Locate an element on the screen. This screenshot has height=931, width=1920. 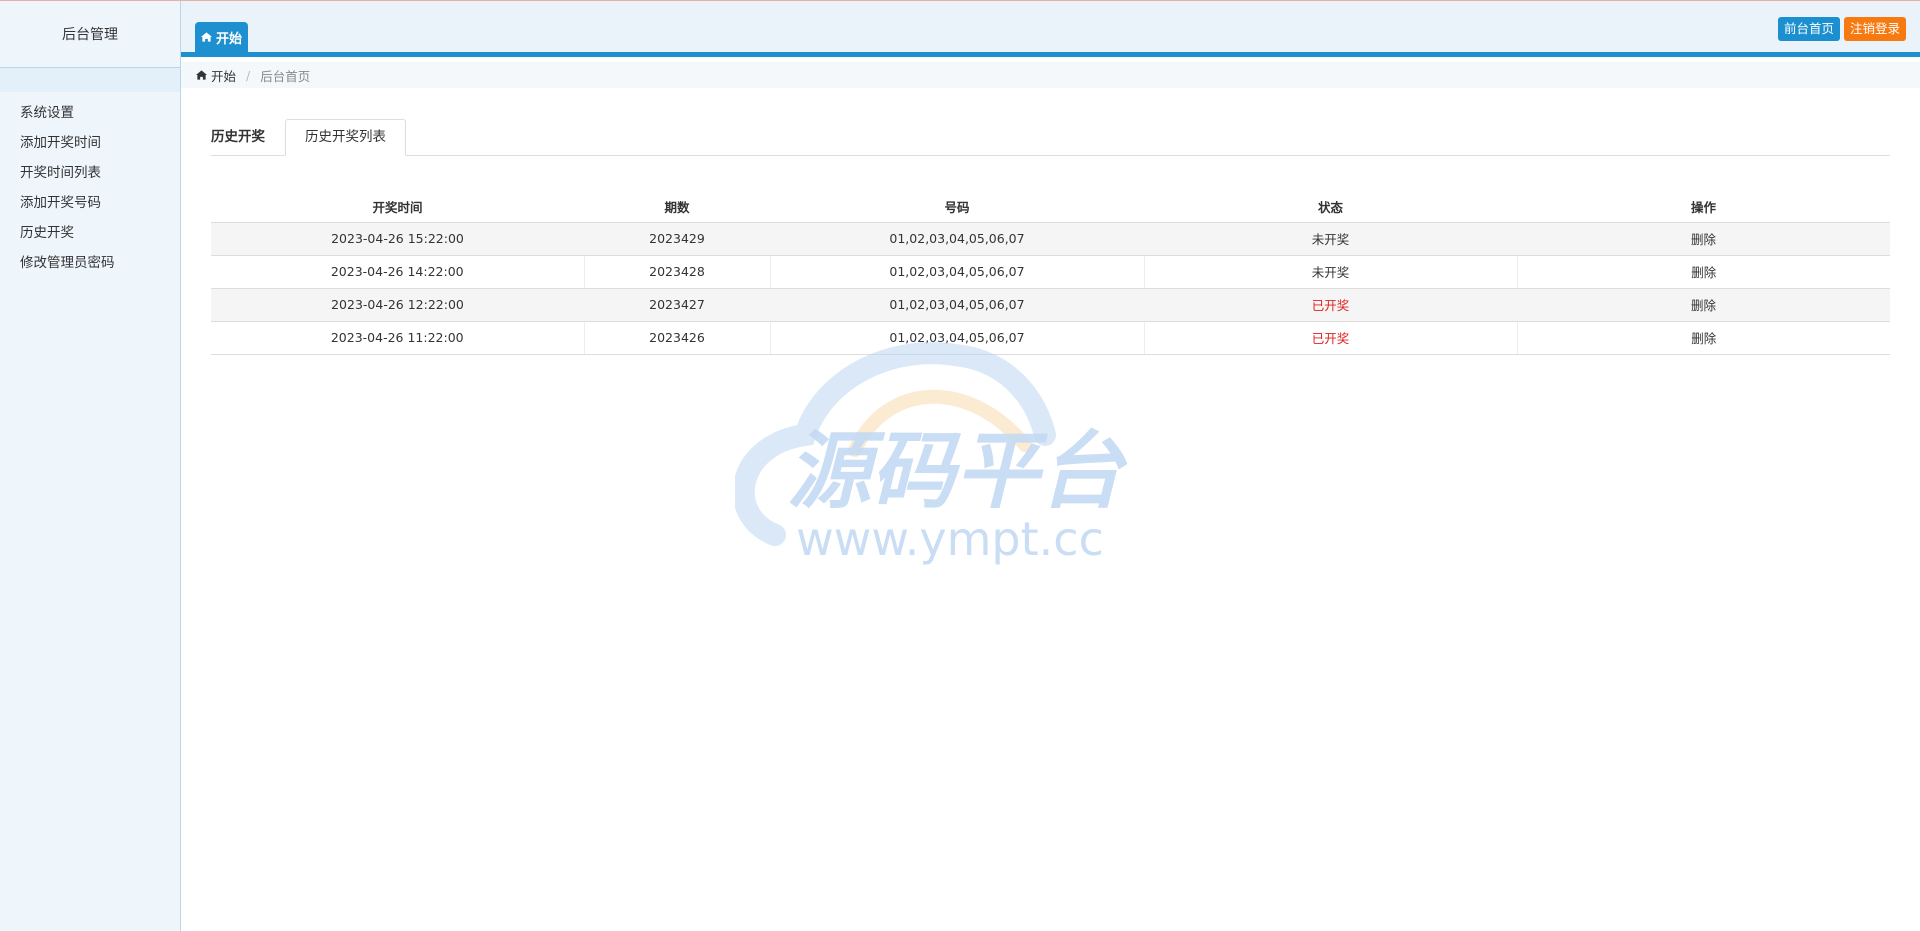
logout-button: 注销登录 is located at coordinates (1874, 29).